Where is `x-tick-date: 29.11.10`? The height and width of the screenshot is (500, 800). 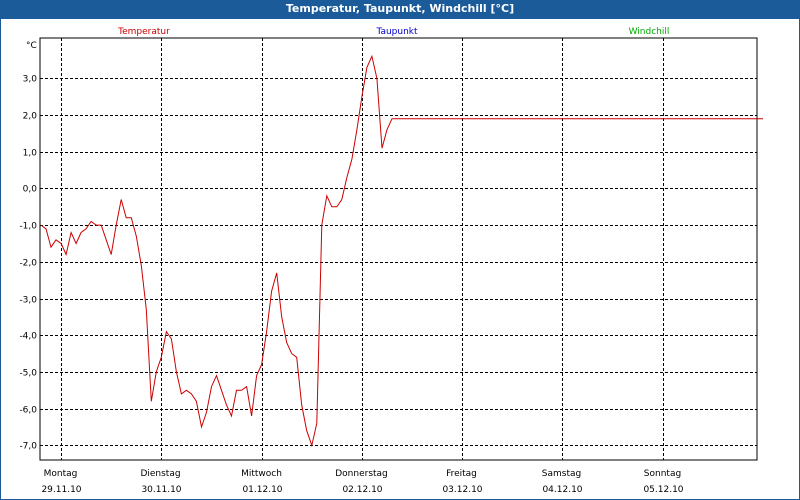 x-tick-date: 29.11.10 is located at coordinates (61, 490).